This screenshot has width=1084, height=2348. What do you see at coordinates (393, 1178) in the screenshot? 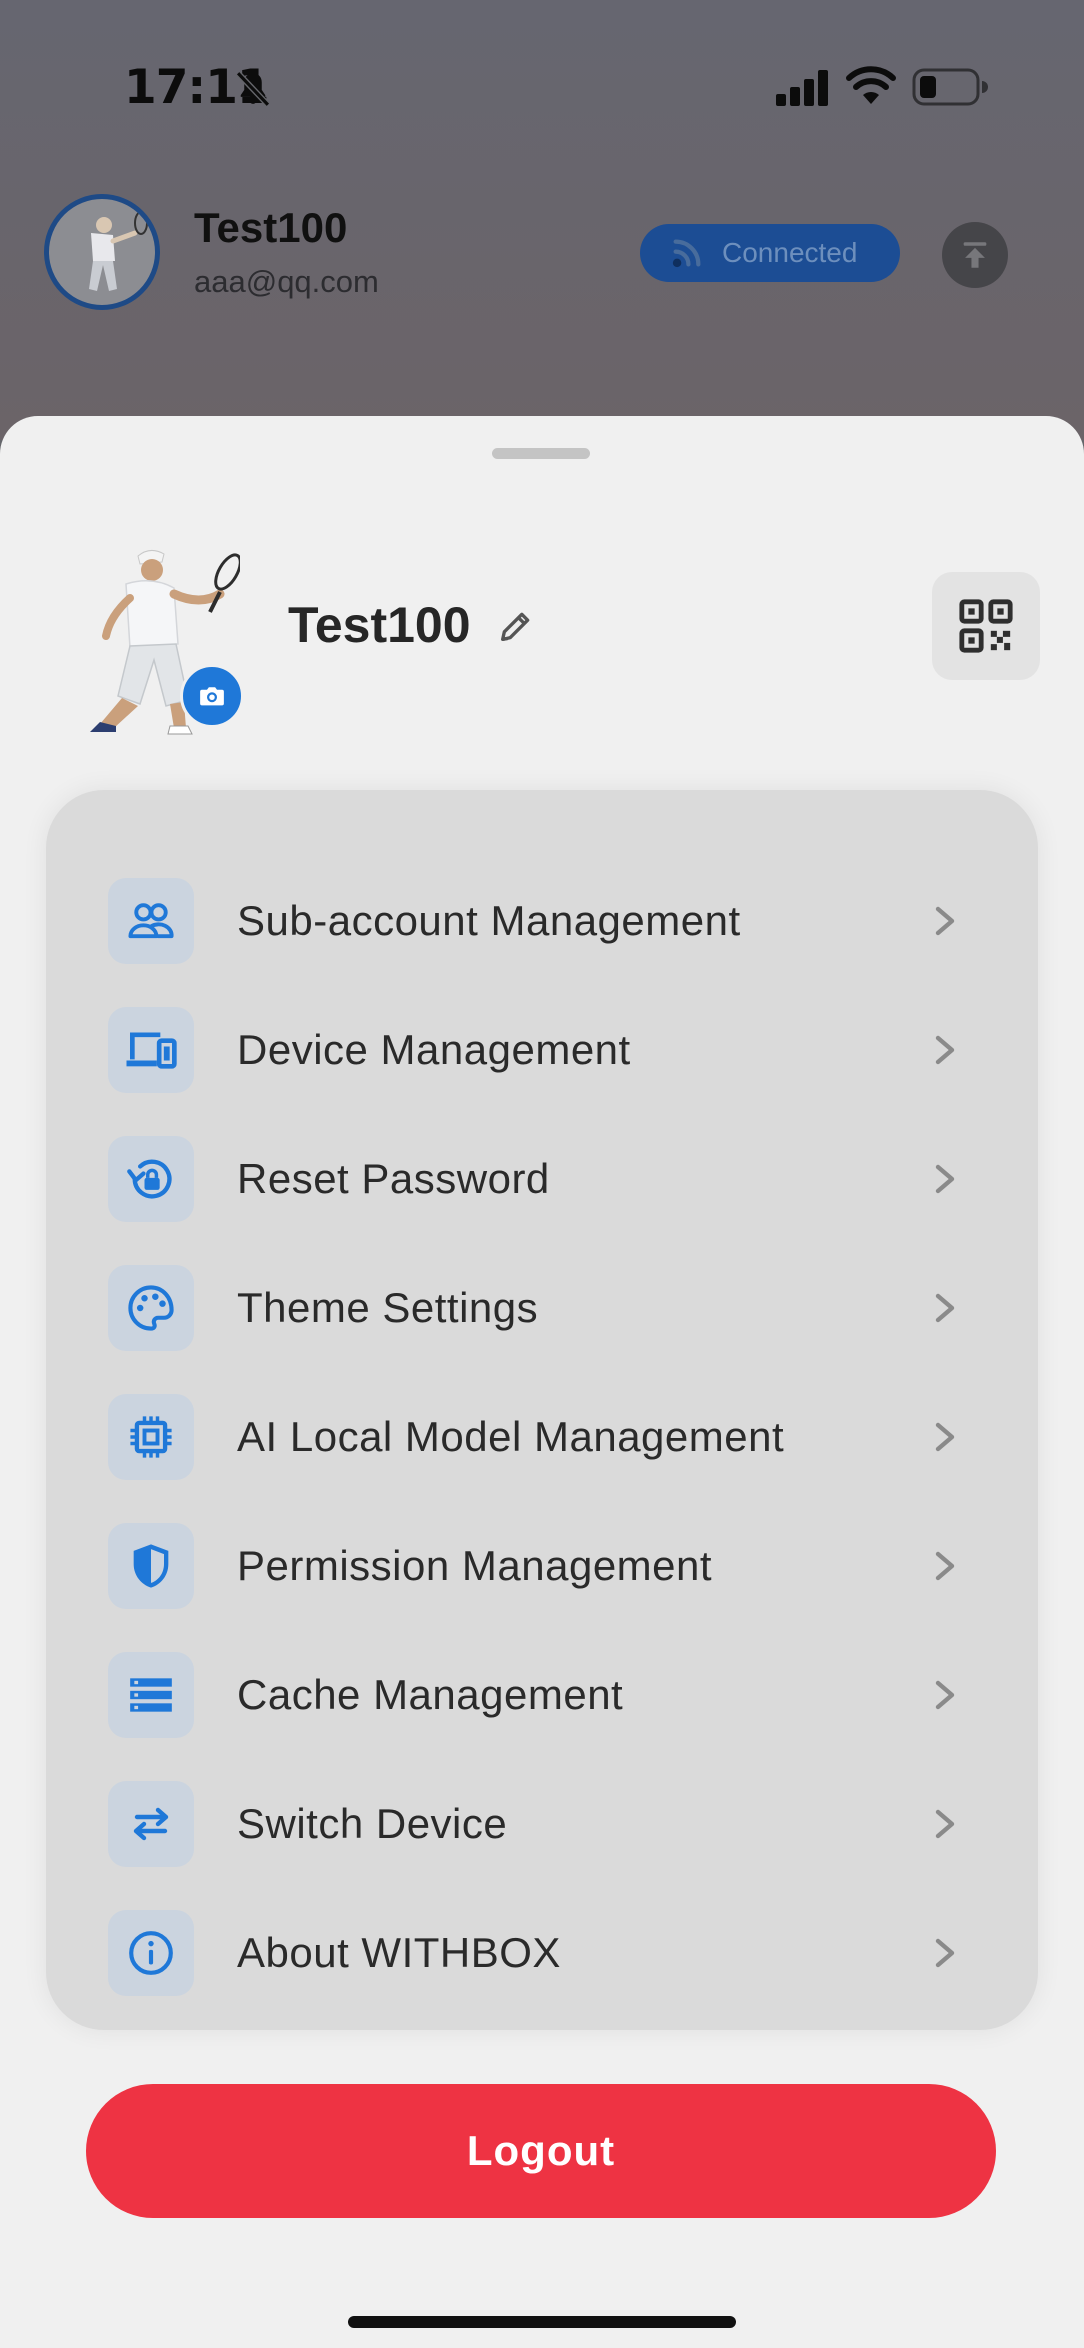
I see `menu-item-label: Reset Password` at bounding box center [393, 1178].